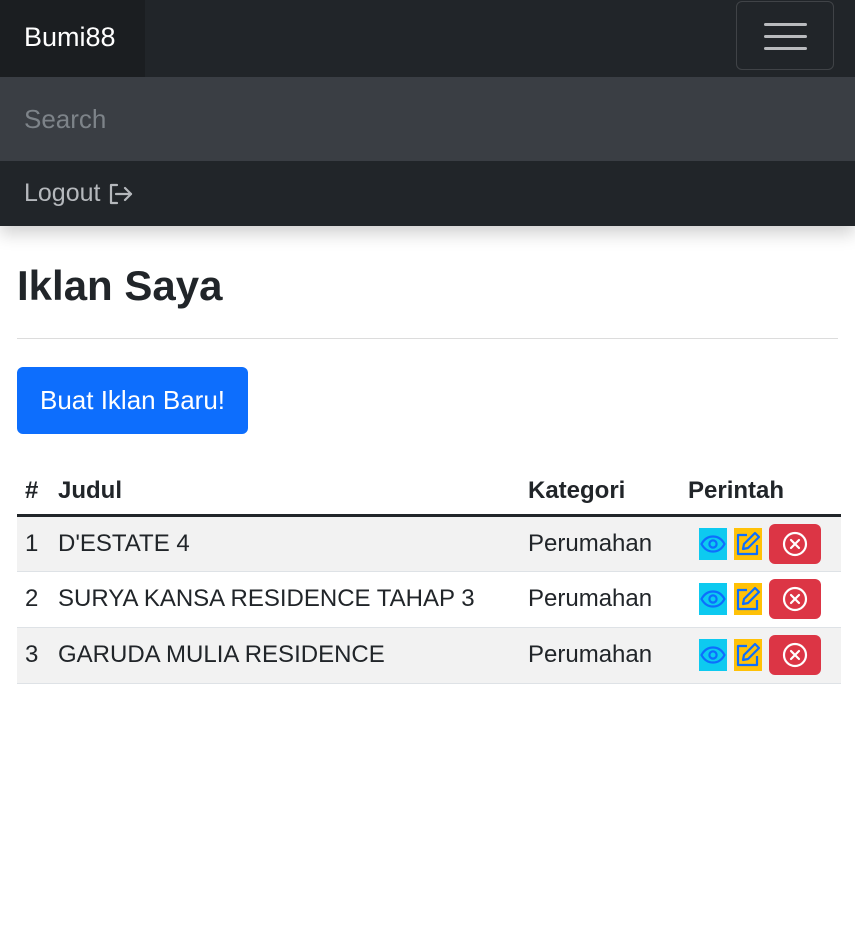  I want to click on row-title: SURYA KANSA RESIDENCE TAHAP 3, so click(293, 599).